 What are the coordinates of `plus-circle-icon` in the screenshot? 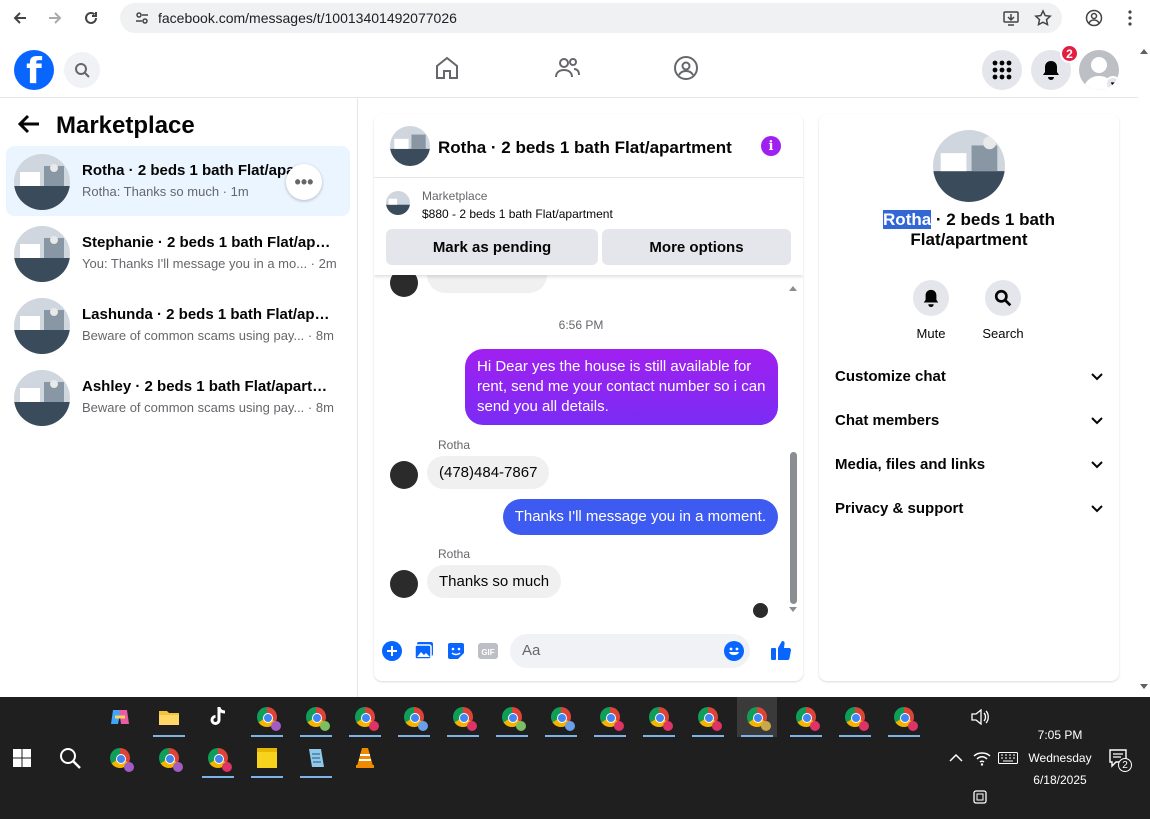 It's located at (392, 653).